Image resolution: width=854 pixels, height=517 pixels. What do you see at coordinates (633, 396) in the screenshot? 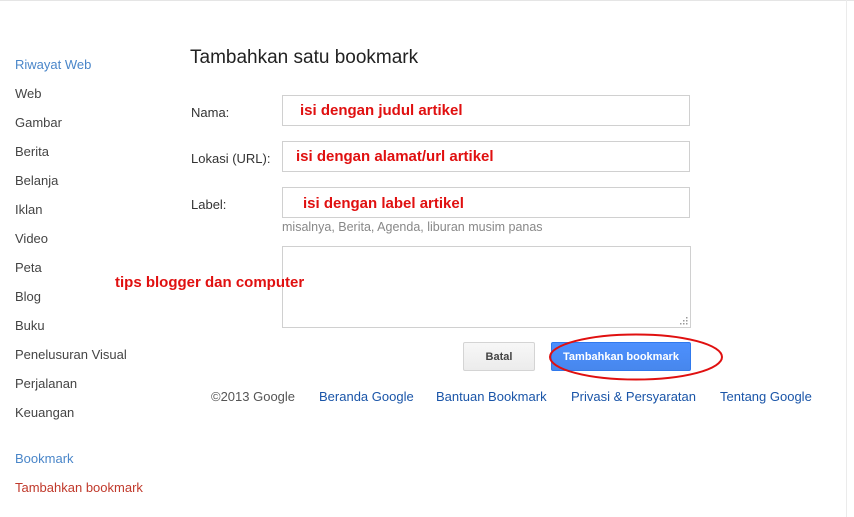
I see `footer-link-privasi: Privasi & Persyaratan` at bounding box center [633, 396].